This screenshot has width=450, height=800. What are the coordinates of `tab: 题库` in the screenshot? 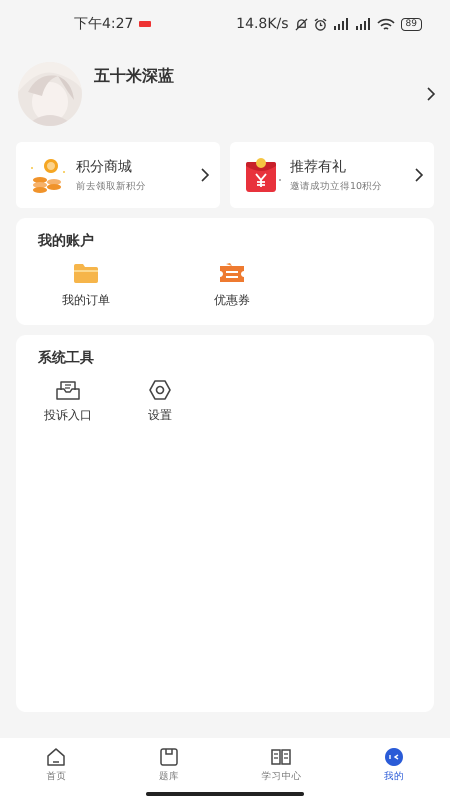 It's located at (168, 765).